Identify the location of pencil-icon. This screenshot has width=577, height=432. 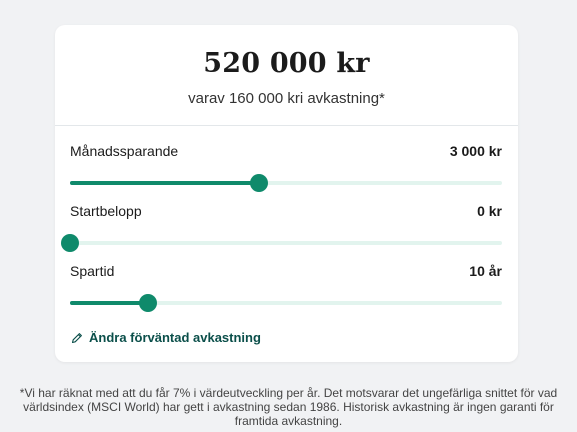
(77, 338).